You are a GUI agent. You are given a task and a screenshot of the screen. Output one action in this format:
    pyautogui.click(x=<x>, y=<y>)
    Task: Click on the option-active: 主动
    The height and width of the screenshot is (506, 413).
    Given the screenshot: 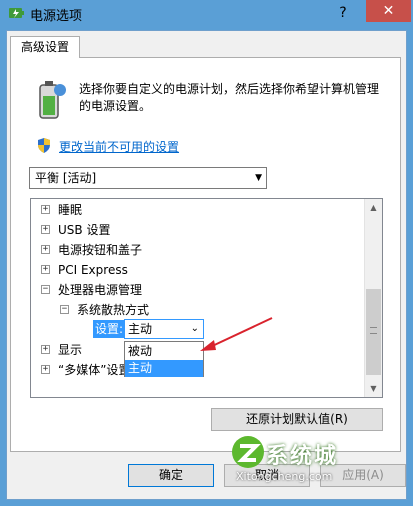 What is the action you would take?
    pyautogui.click(x=164, y=368)
    